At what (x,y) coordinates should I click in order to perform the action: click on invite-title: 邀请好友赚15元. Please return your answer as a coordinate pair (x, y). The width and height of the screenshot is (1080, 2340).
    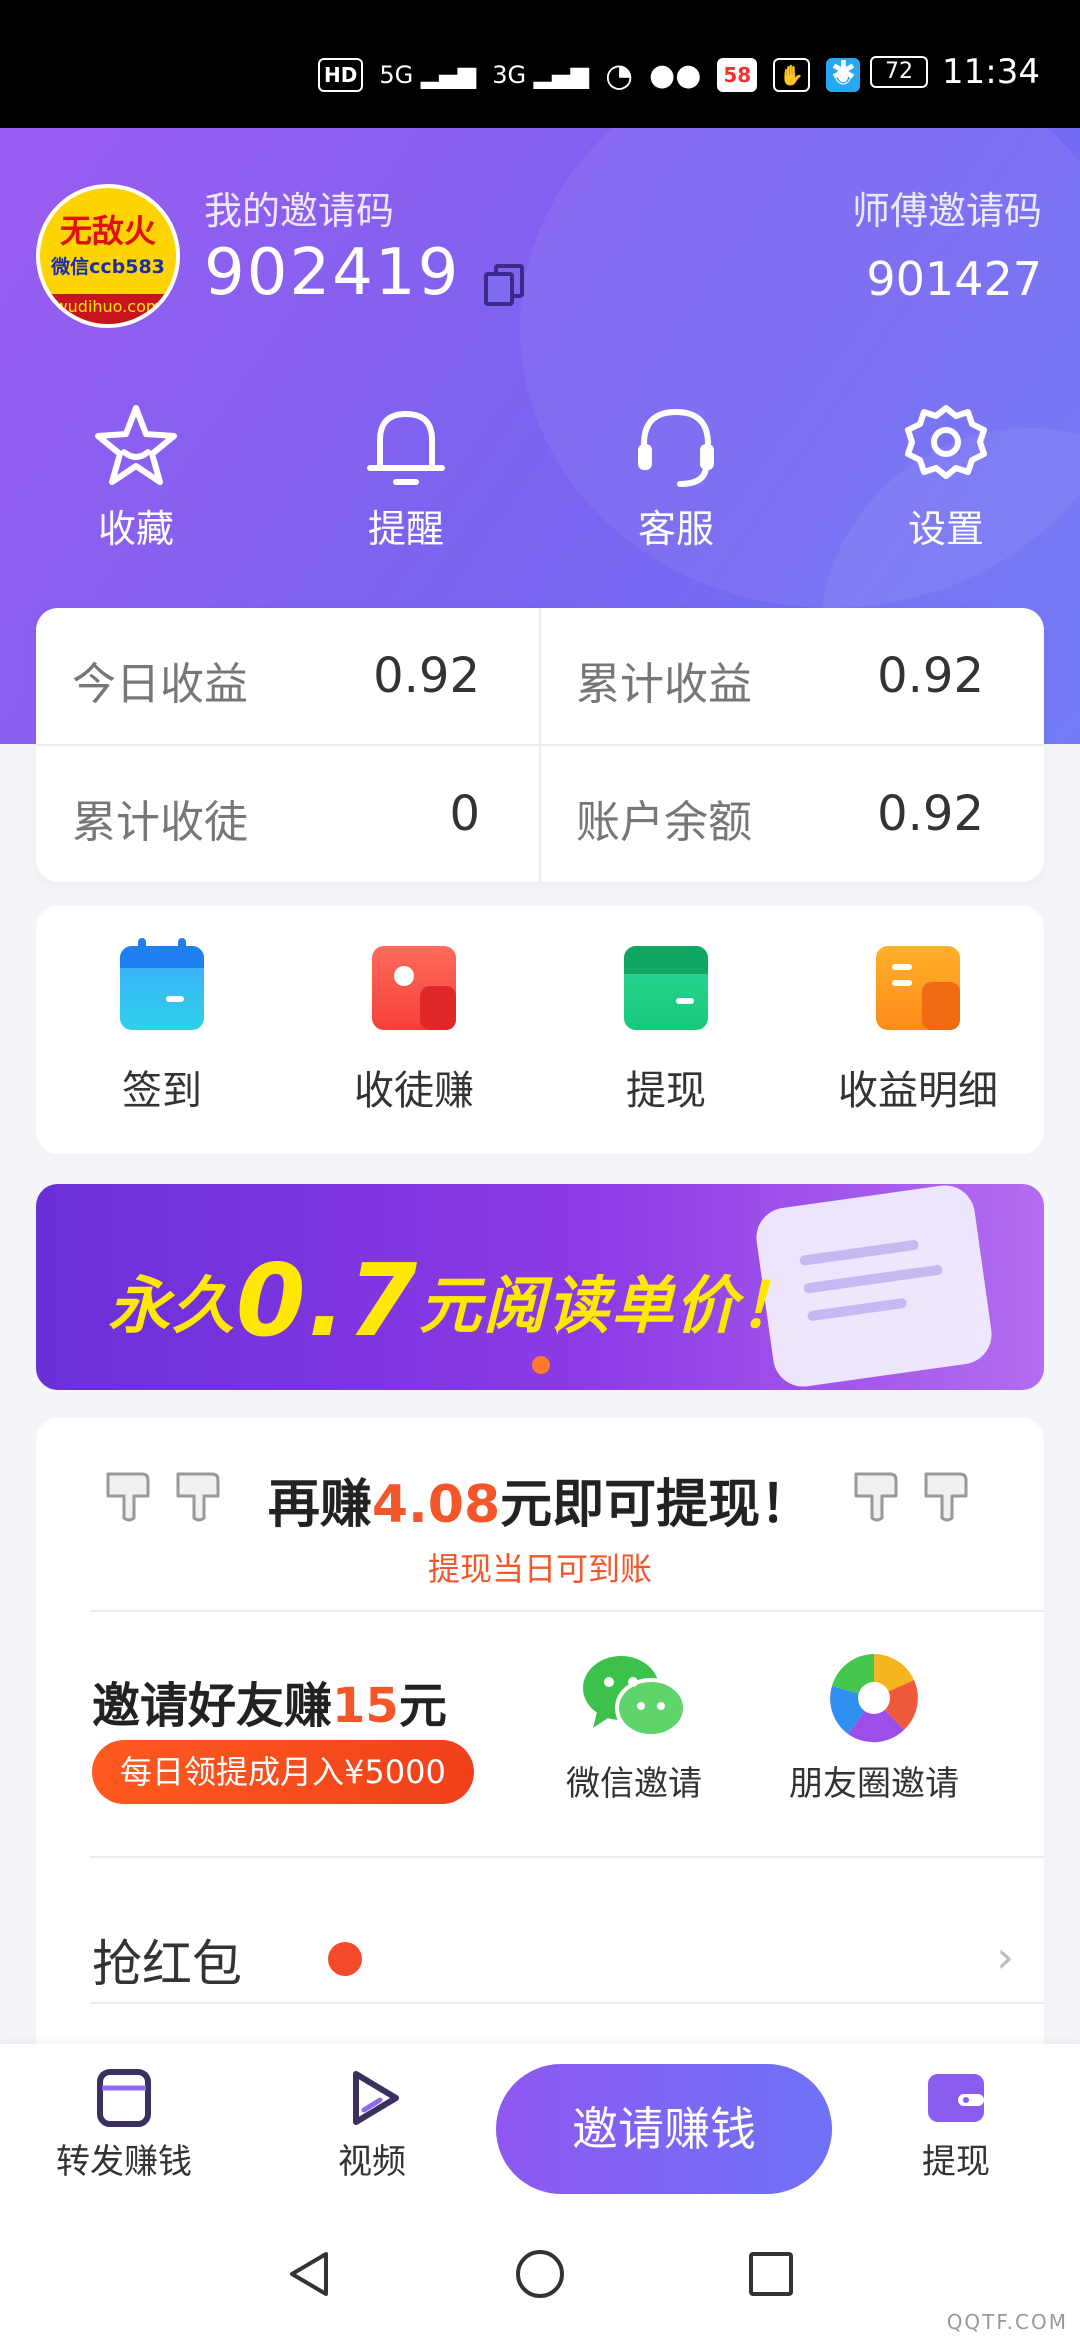
    Looking at the image, I should click on (269, 1706).